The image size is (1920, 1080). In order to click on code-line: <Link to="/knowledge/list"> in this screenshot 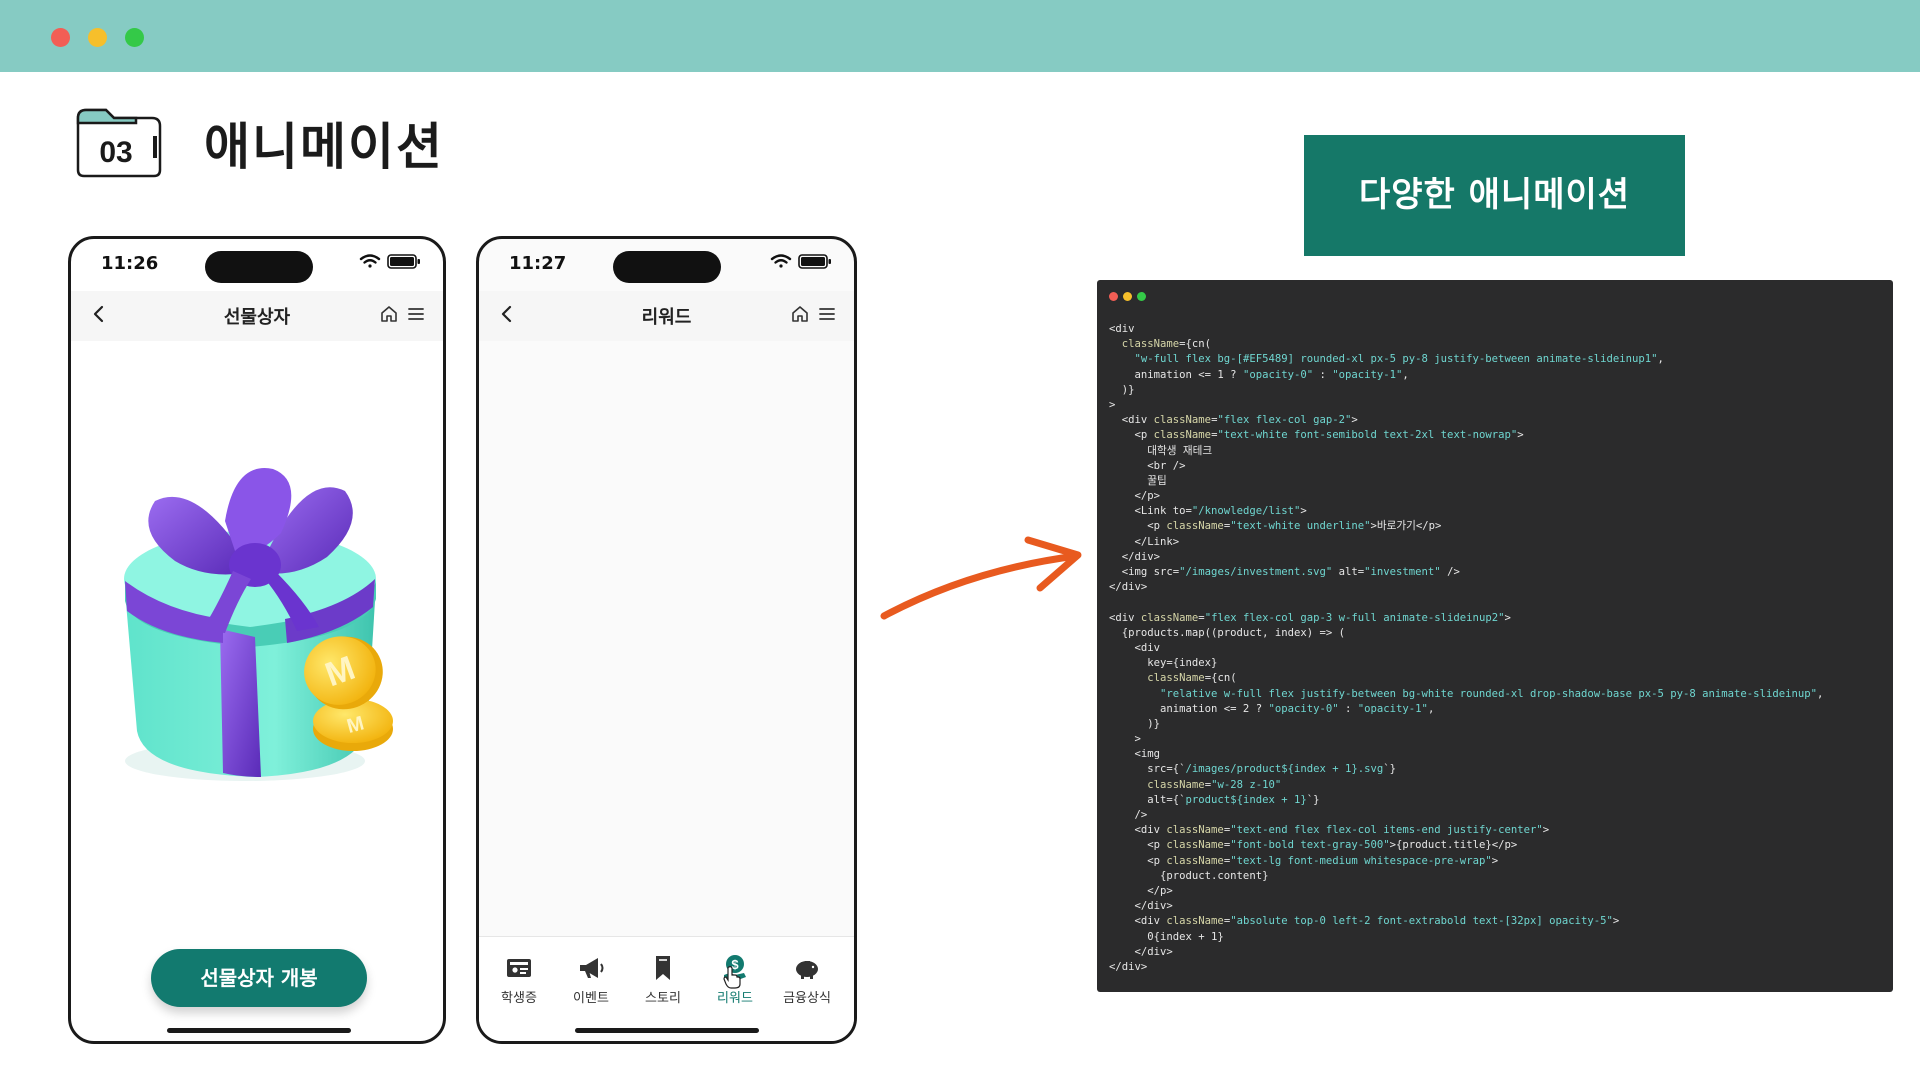, I will do `click(1466, 511)`.